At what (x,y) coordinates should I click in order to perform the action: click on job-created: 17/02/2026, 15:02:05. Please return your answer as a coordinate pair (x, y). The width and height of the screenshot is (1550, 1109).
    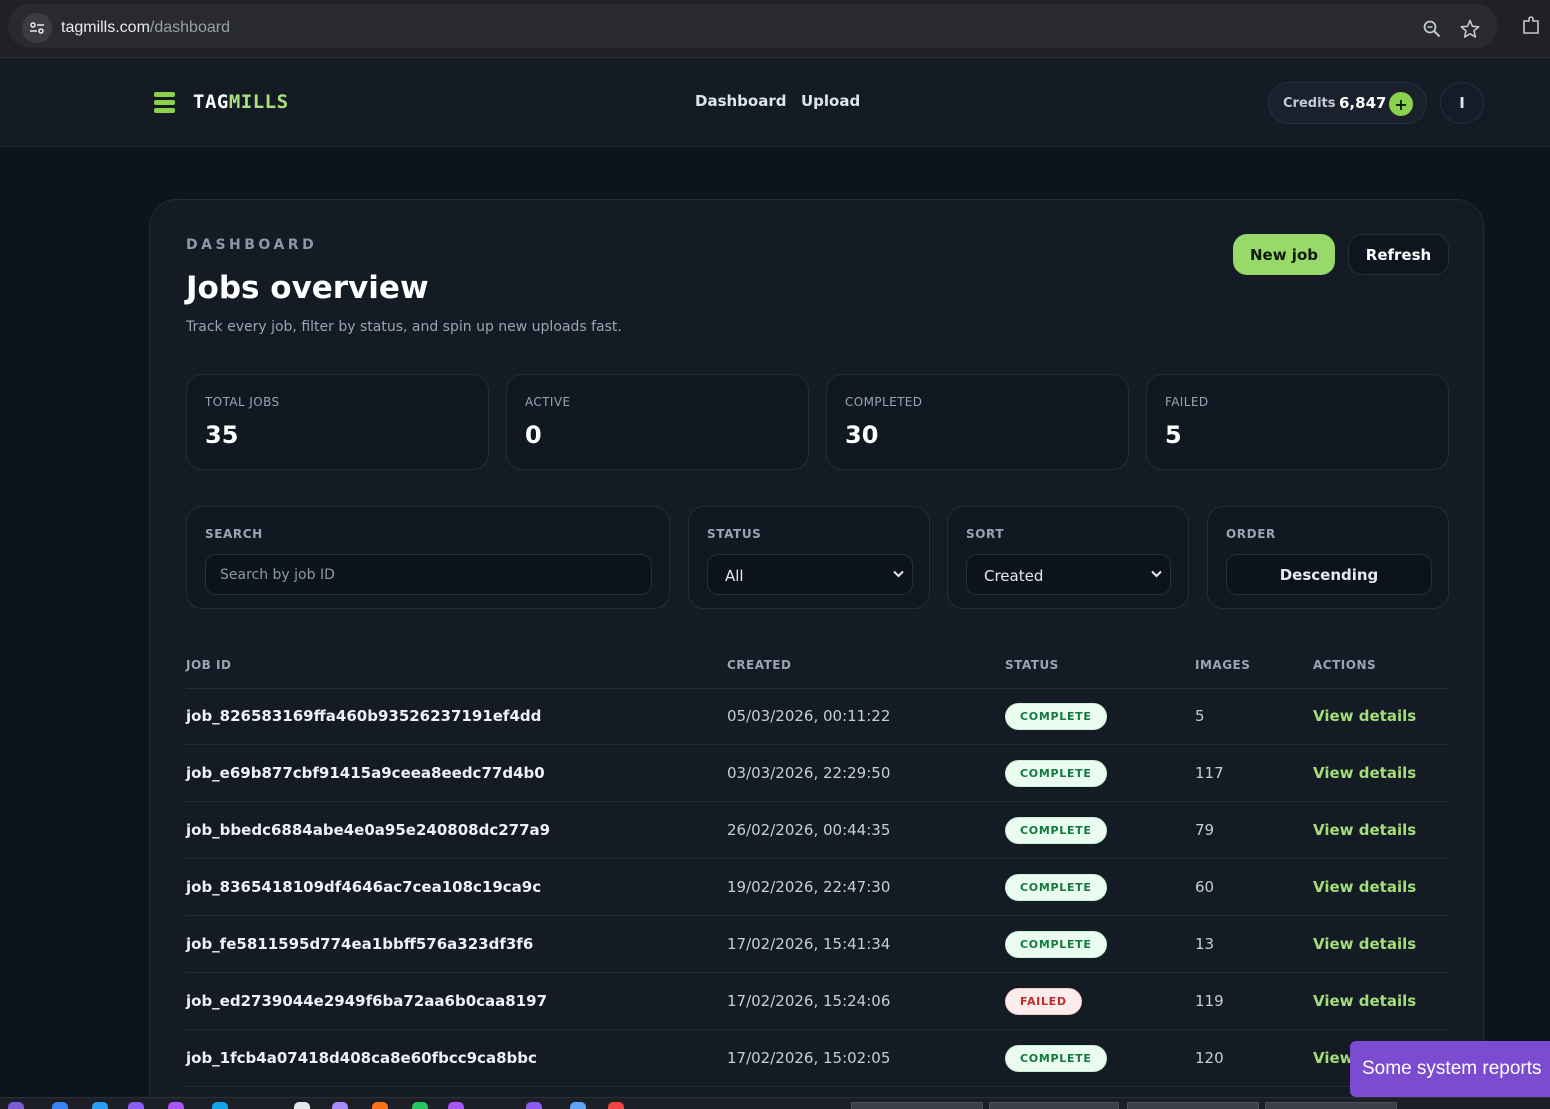
    Looking at the image, I should click on (809, 1058).